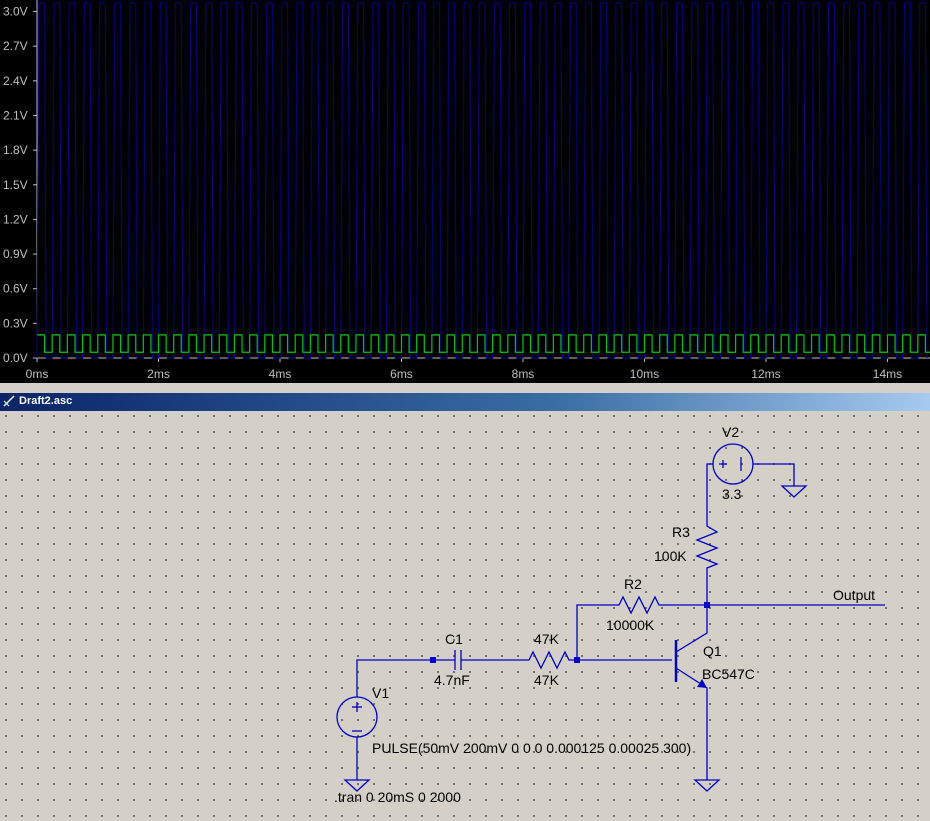  Describe the element at coordinates (433, 660) in the screenshot. I see `junction-c1` at that location.